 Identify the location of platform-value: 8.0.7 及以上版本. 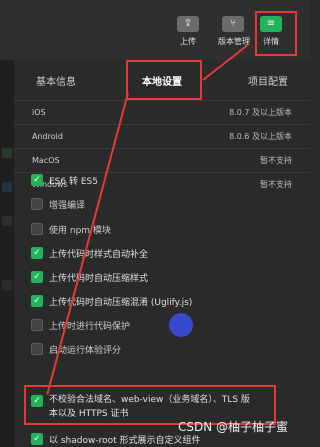
(260, 112).